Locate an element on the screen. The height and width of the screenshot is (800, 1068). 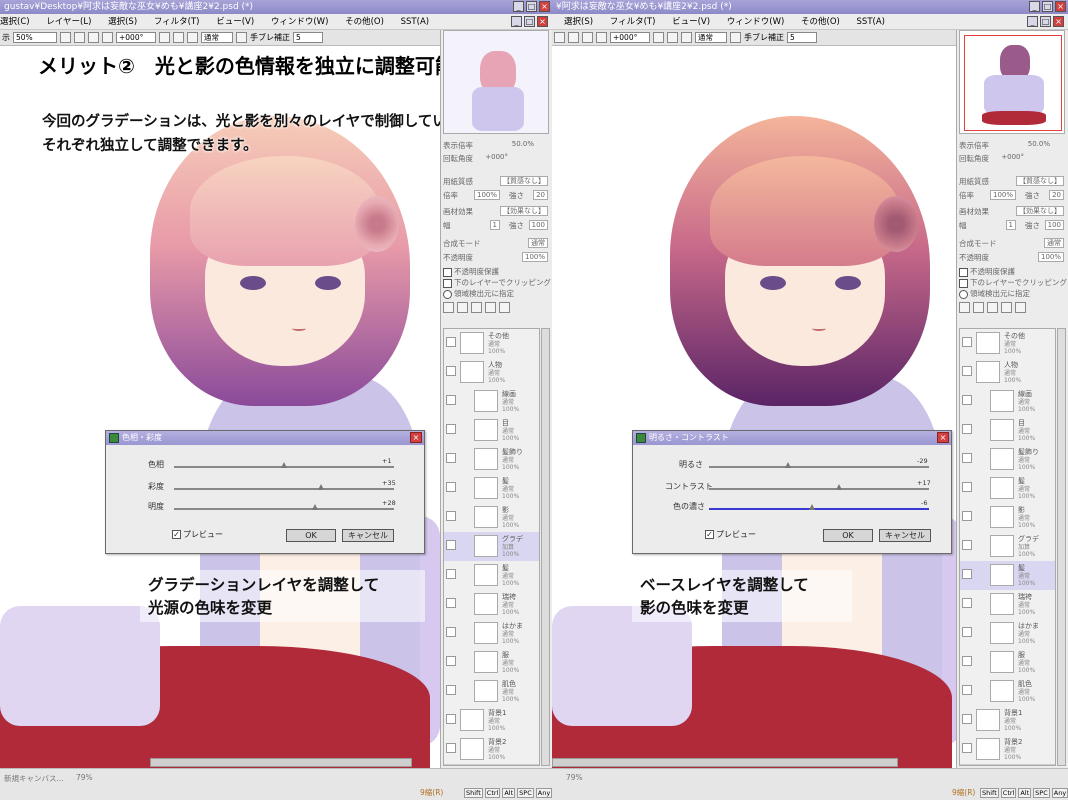
ref-row: 領域検出元に指定 is located at coordinates (496, 293).